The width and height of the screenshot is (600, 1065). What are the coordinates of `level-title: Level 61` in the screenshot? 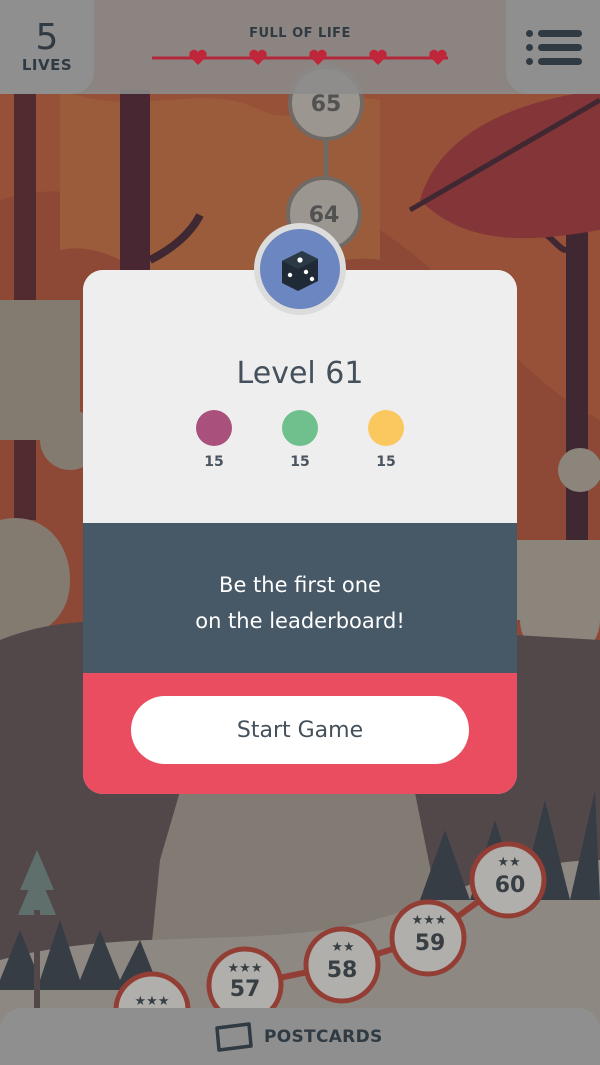 It's located at (300, 373).